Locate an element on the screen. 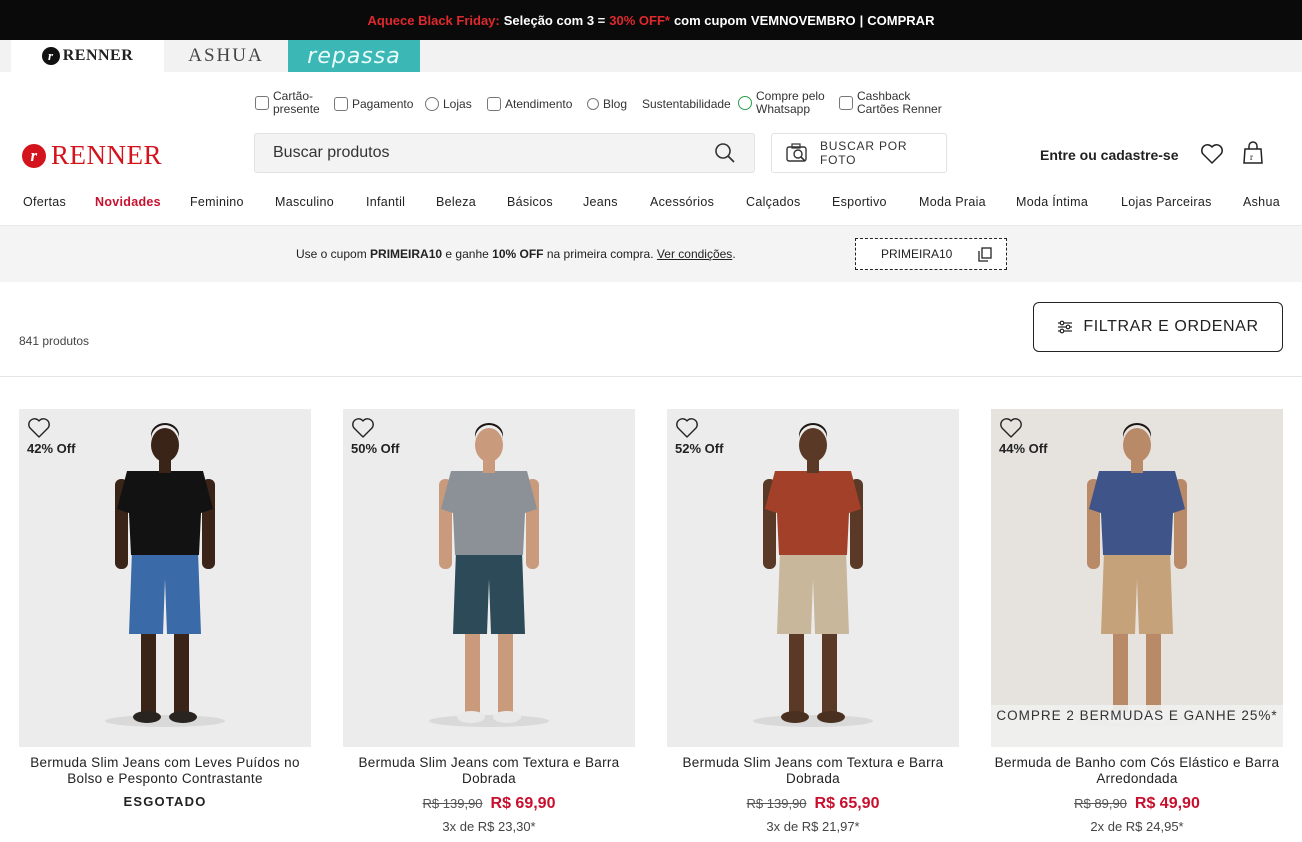 The width and height of the screenshot is (1302, 842). nav-feminino: Feminino is located at coordinates (217, 202).